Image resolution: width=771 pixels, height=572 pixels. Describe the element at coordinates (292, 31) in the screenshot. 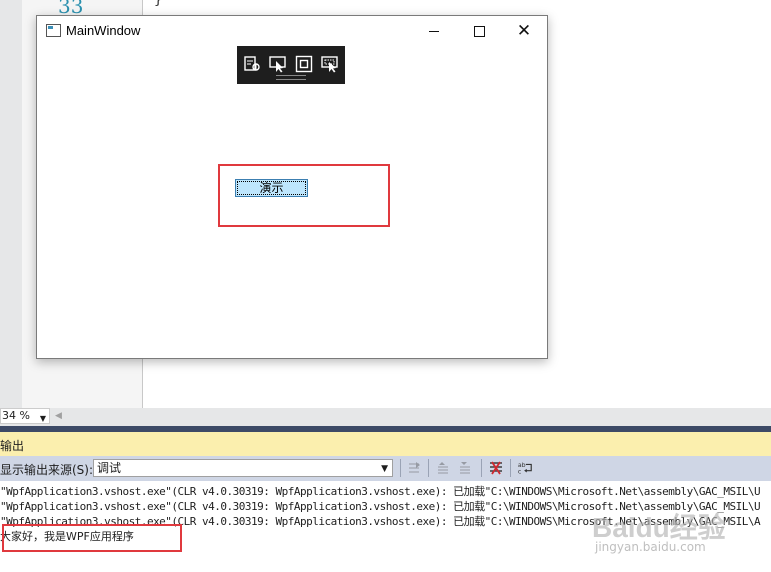

I see `window-titlebar: MainWindow ✕` at that location.